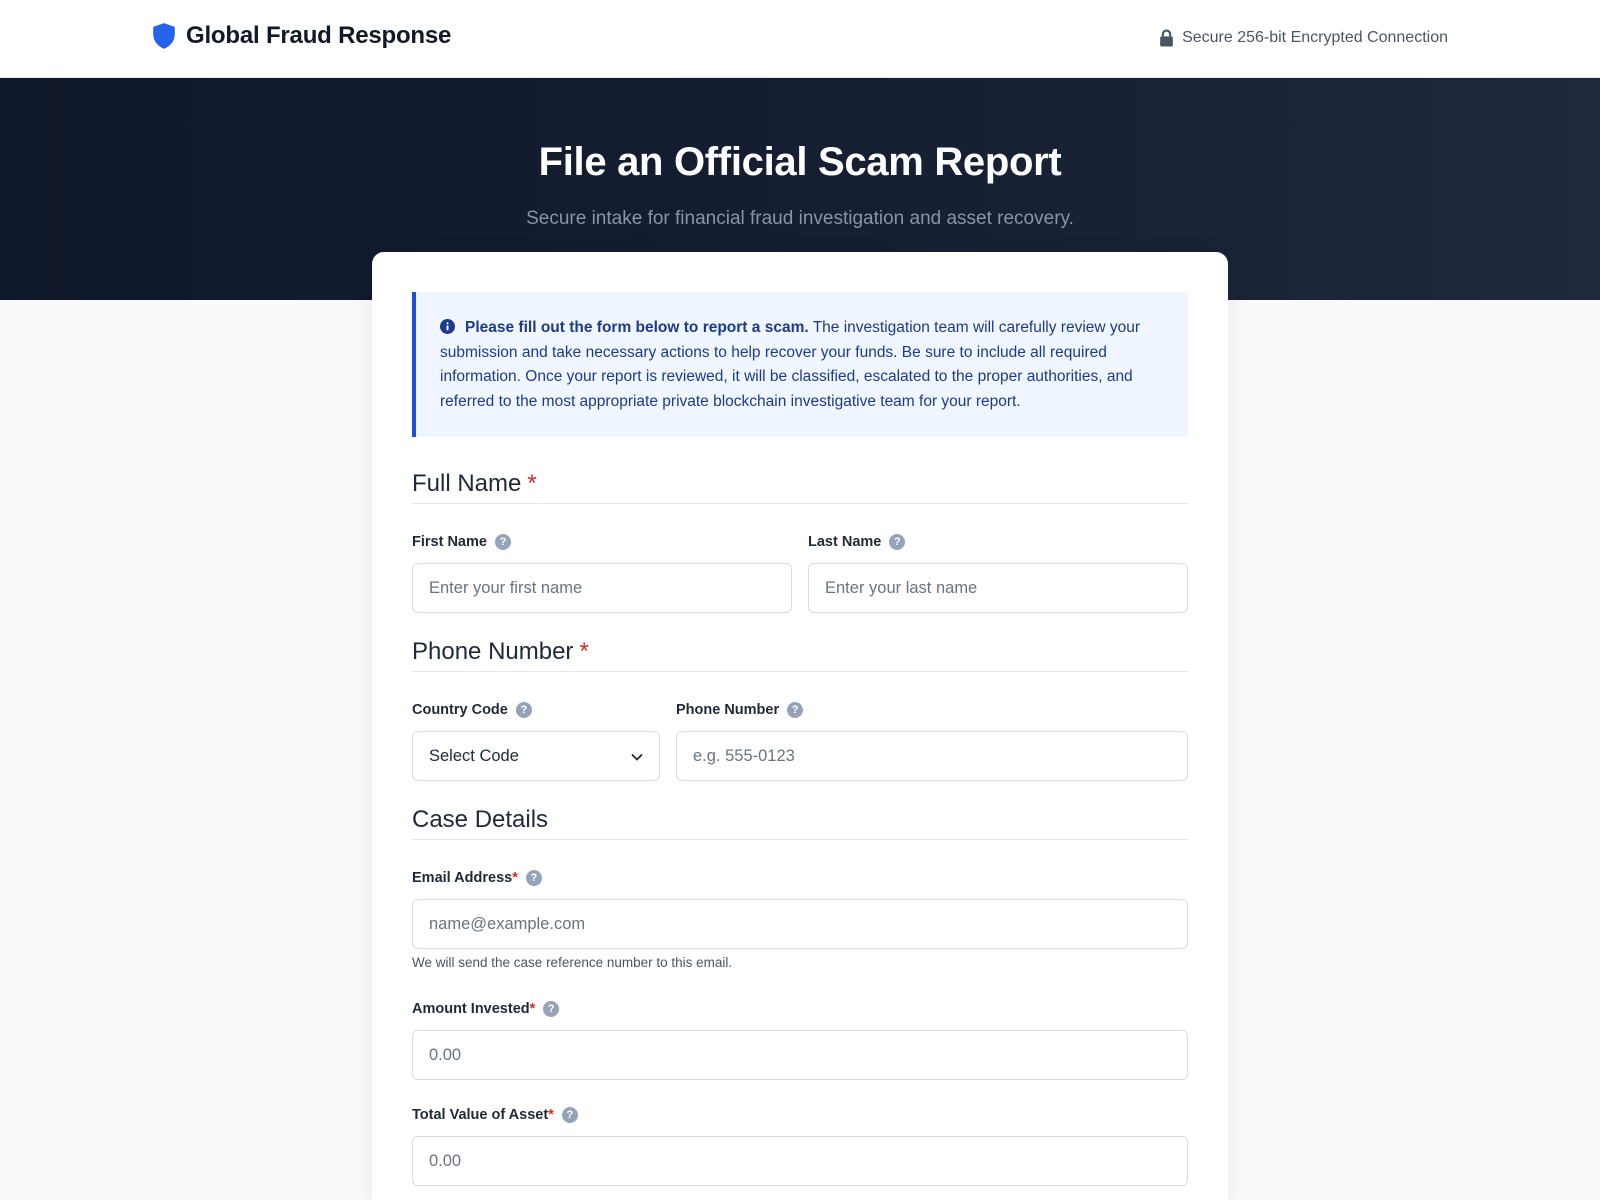 Image resolution: width=1600 pixels, height=1200 pixels. Describe the element at coordinates (462, 878) in the screenshot. I see `email-label-name: Email Address` at that location.